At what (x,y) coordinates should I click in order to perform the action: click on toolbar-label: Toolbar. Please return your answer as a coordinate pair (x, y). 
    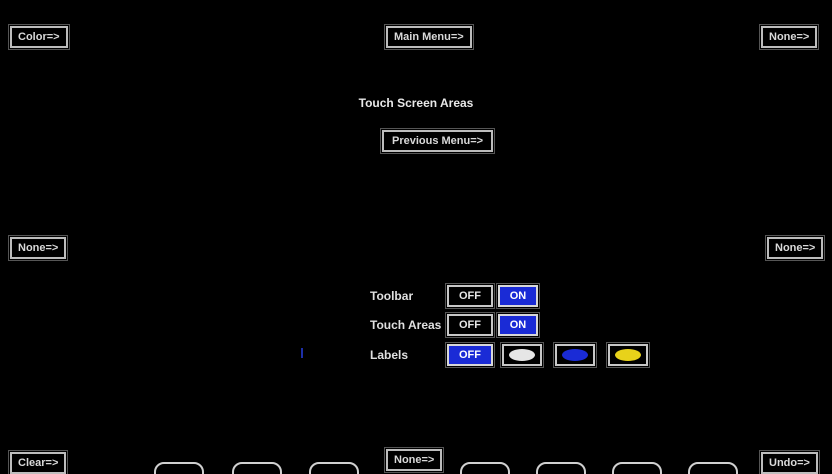
    Looking at the image, I should click on (392, 296).